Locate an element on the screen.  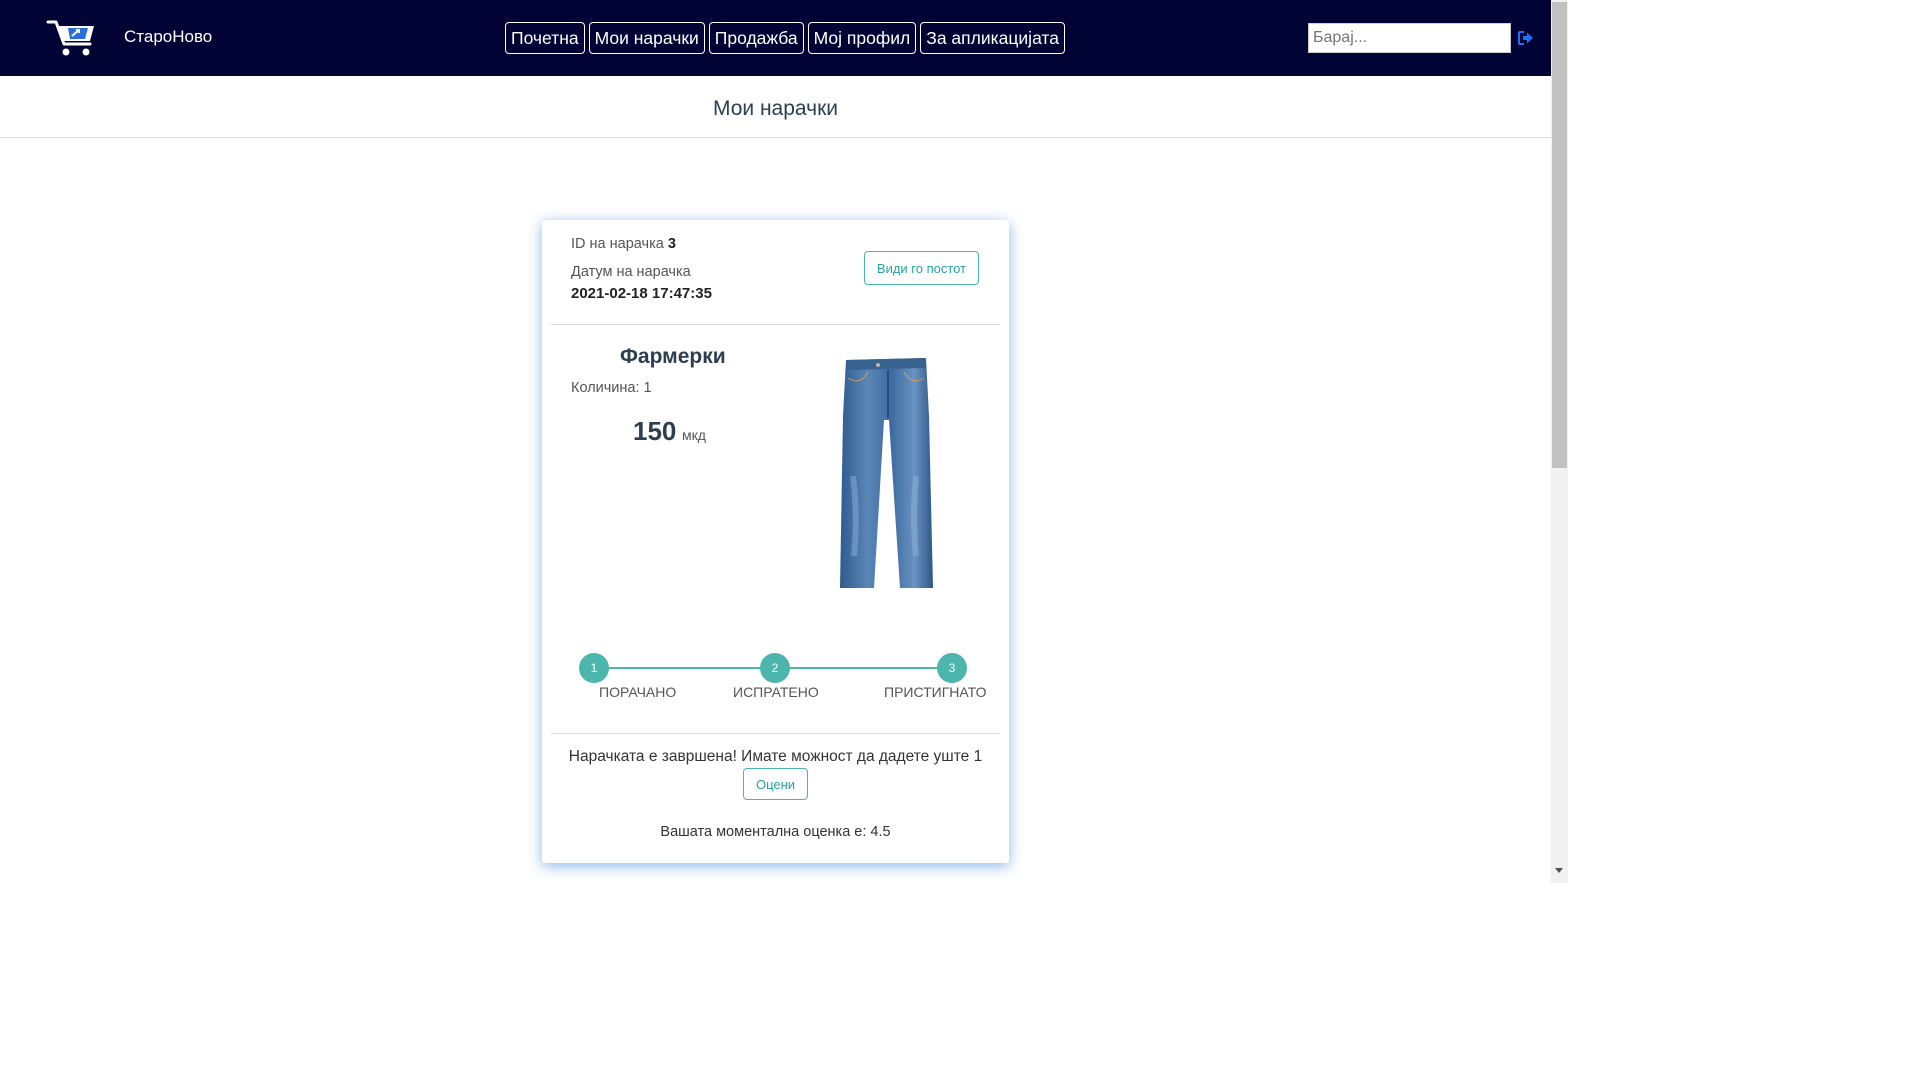
product-currency: мкд is located at coordinates (694, 435).